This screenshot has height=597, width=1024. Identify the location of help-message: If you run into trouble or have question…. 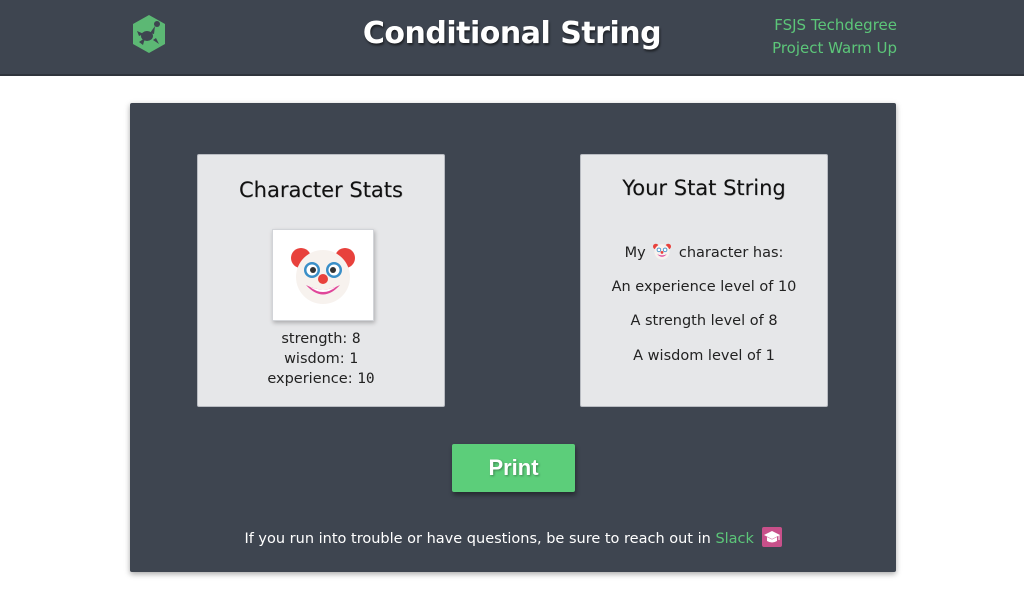
(513, 537).